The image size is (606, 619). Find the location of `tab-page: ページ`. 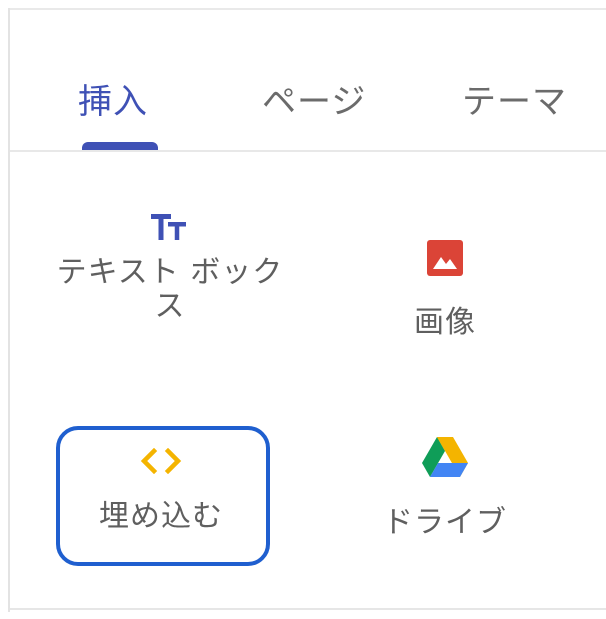

tab-page: ページ is located at coordinates (314, 98).